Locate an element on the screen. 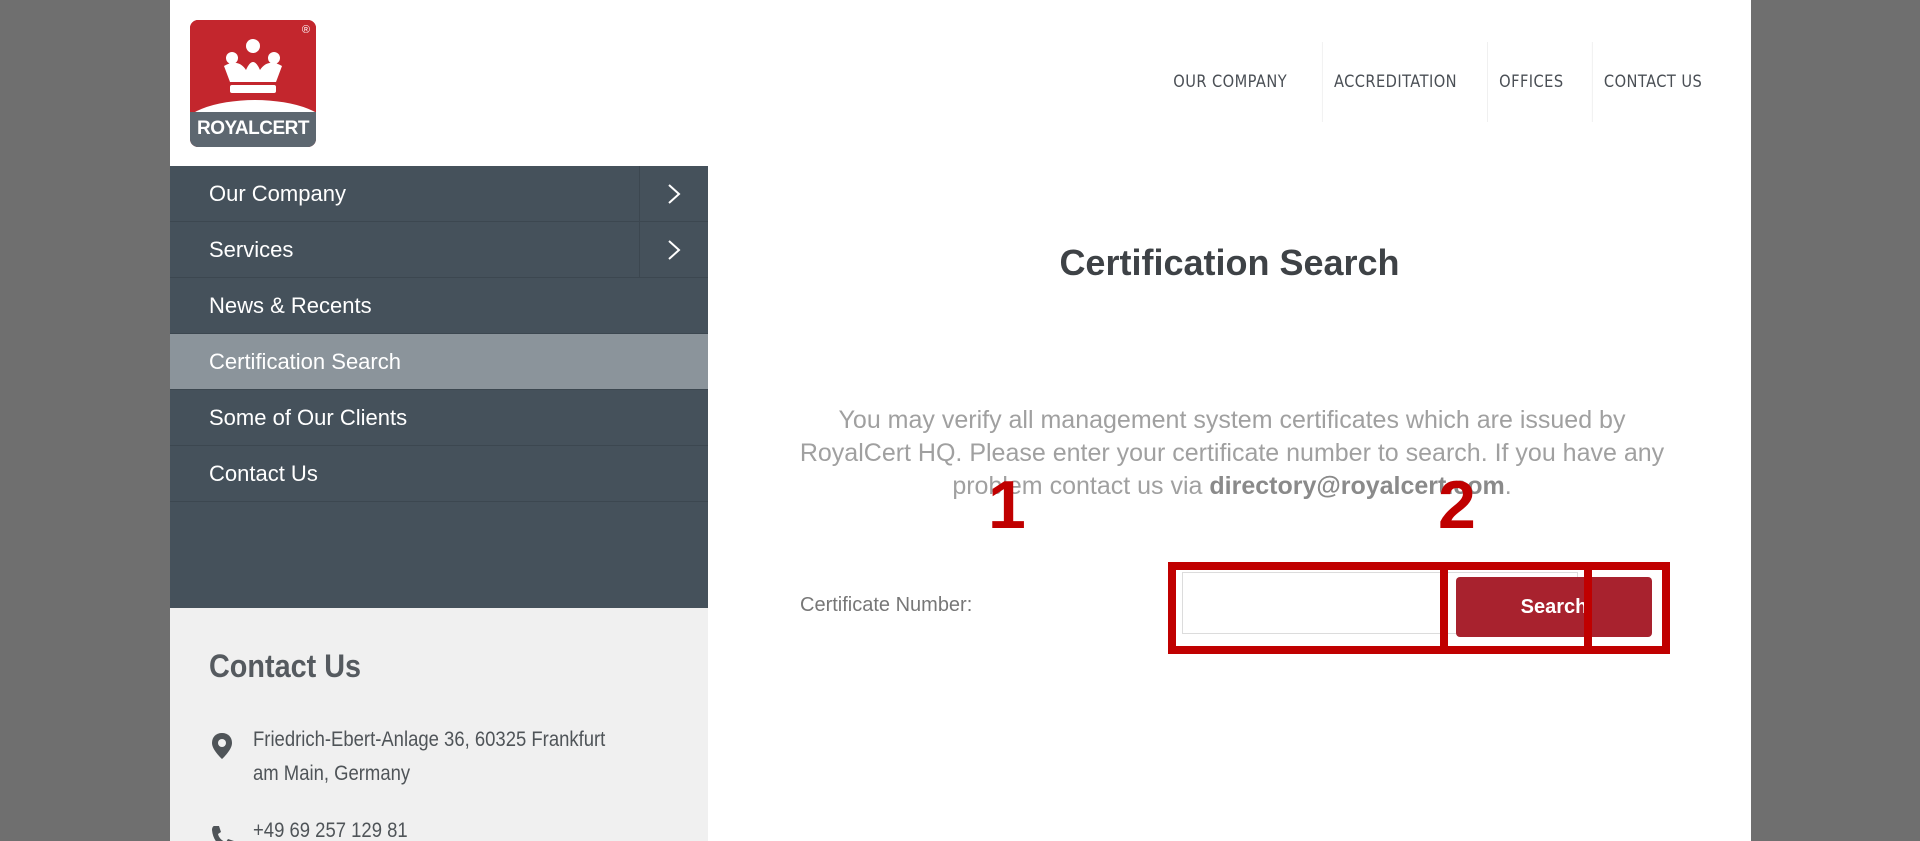 This screenshot has height=841, width=1920. contact-title: Contact Us is located at coordinates (285, 666).